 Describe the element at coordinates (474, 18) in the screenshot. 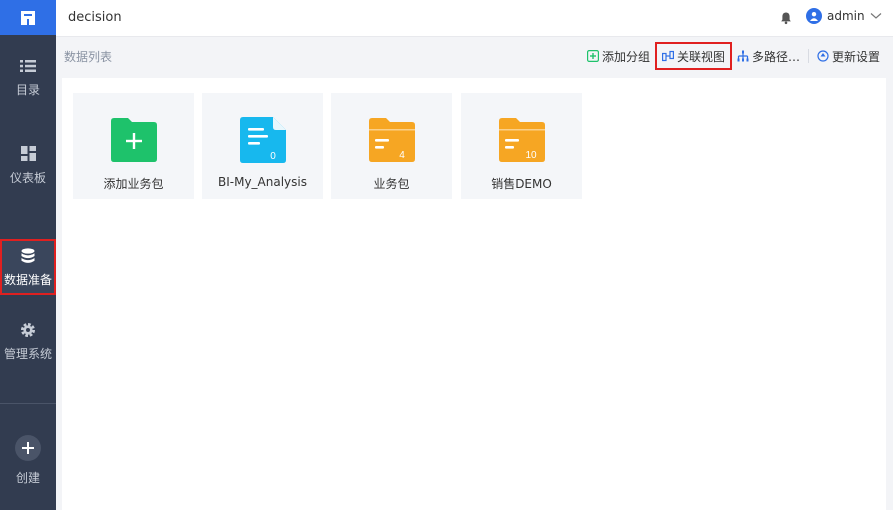

I see `top-bar: decision admin` at that location.